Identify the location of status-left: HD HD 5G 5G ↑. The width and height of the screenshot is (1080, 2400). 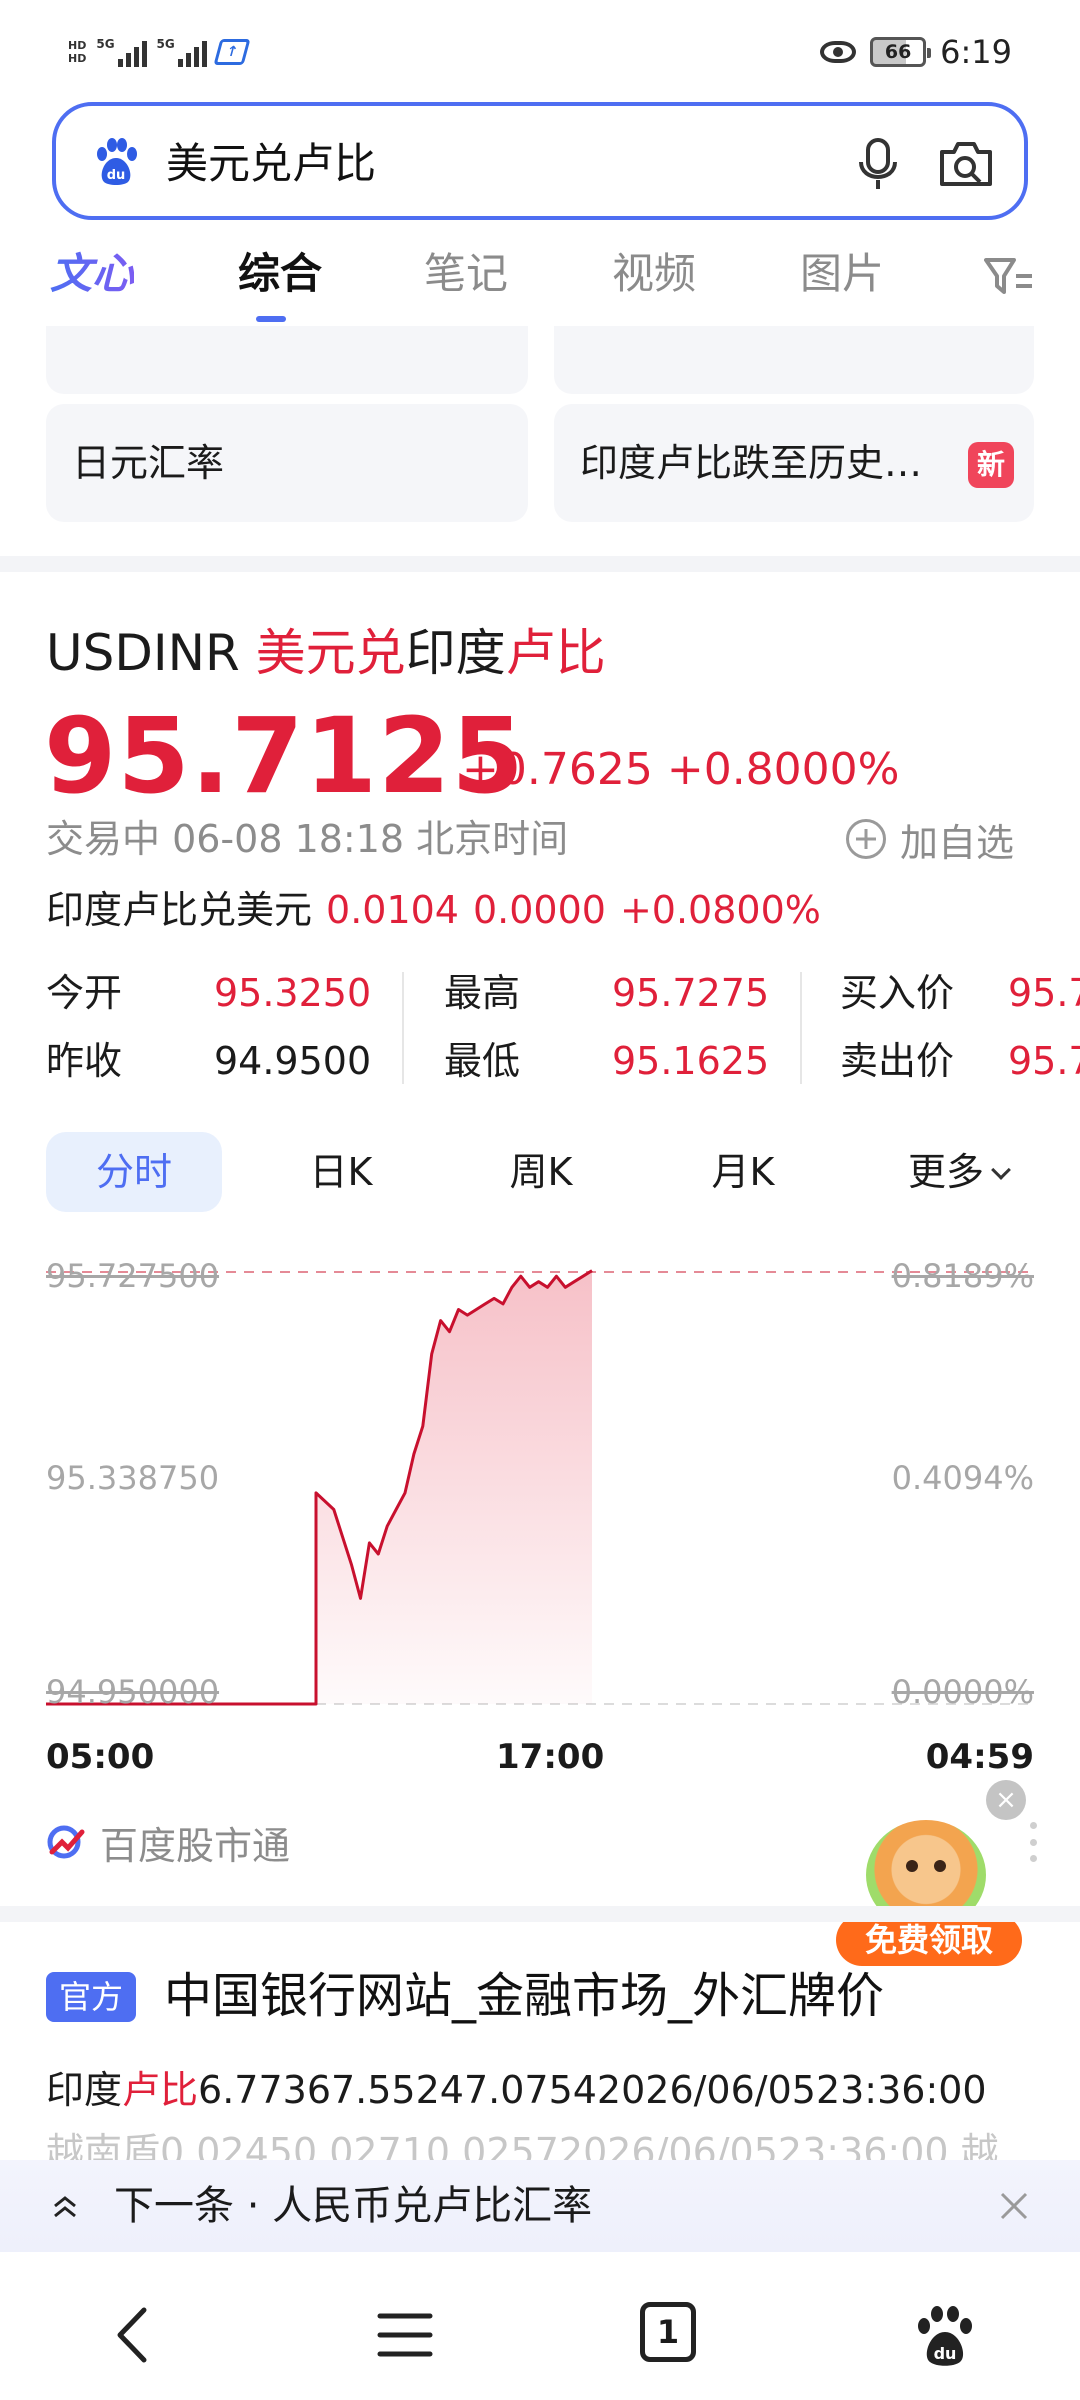
(159, 52).